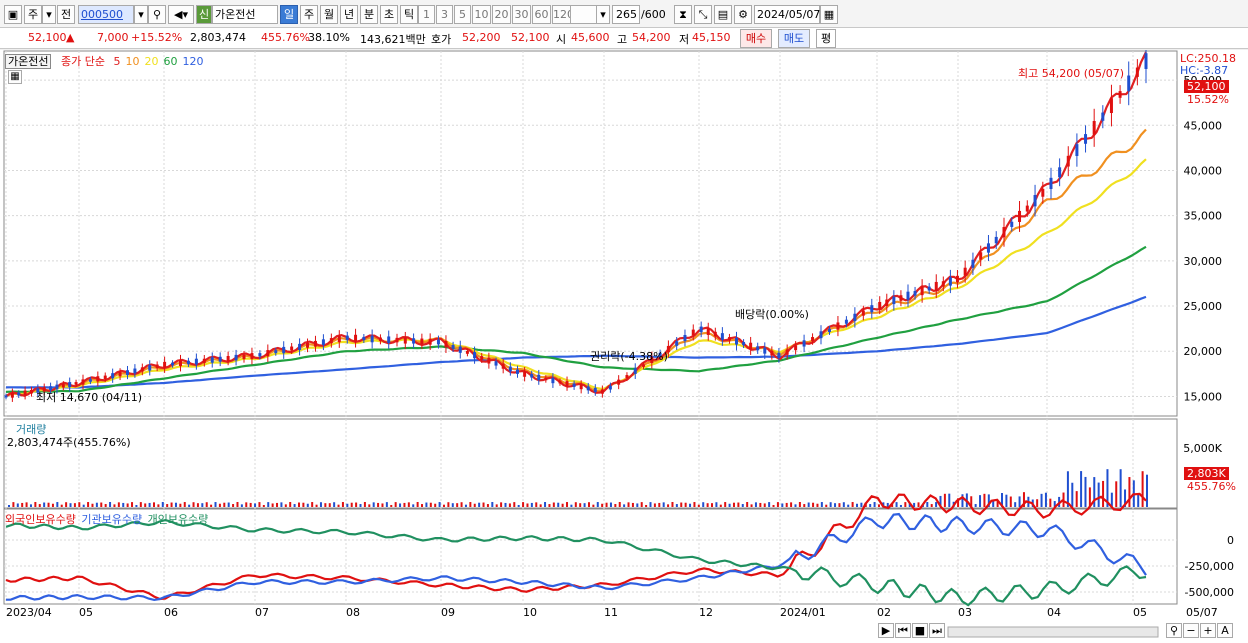 This screenshot has width=1248, height=643. I want to click on code-dropdown-icon: ▾, so click(141, 14).